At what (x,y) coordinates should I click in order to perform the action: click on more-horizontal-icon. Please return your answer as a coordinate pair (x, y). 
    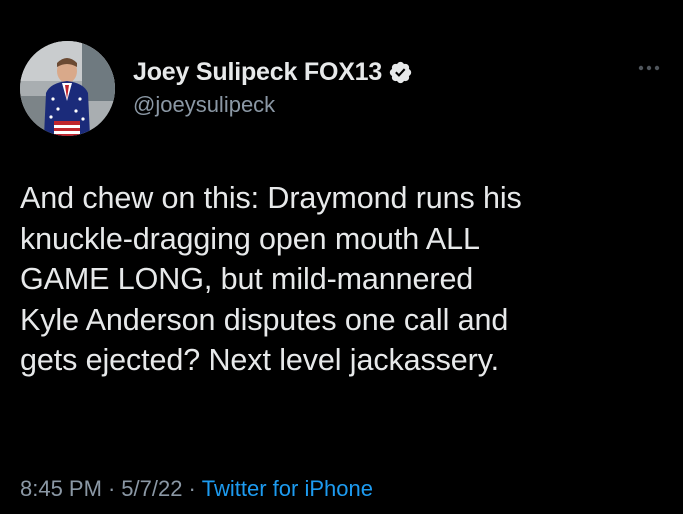
    Looking at the image, I should click on (649, 68).